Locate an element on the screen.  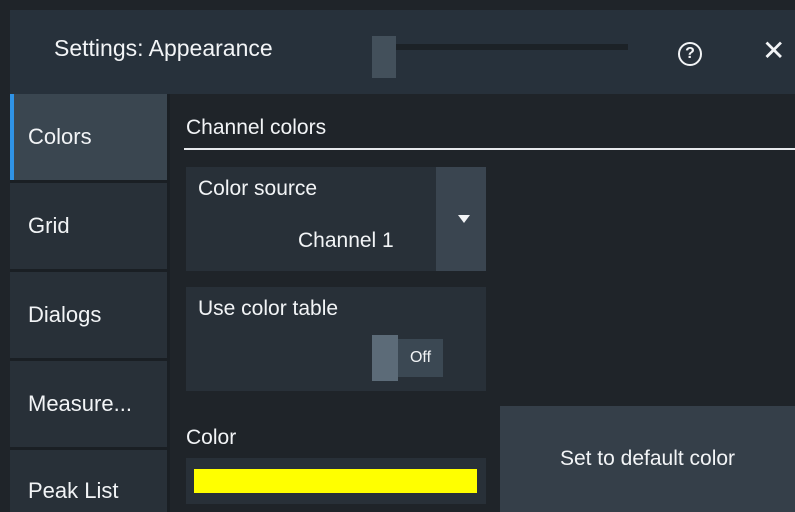
help-icon: ? is located at coordinates (690, 54).